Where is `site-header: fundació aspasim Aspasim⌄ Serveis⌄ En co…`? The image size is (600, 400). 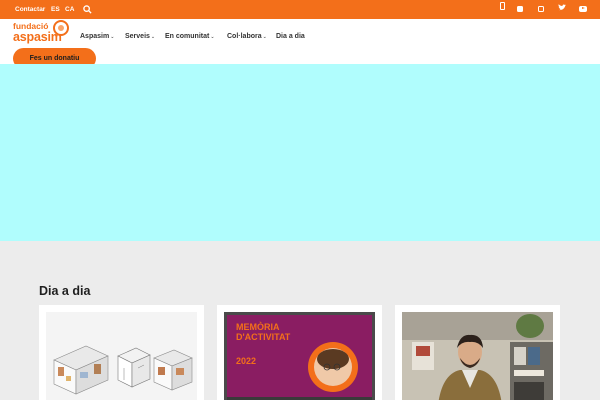 site-header: fundació aspasim Aspasim⌄ Serveis⌄ En co… is located at coordinates (300, 44).